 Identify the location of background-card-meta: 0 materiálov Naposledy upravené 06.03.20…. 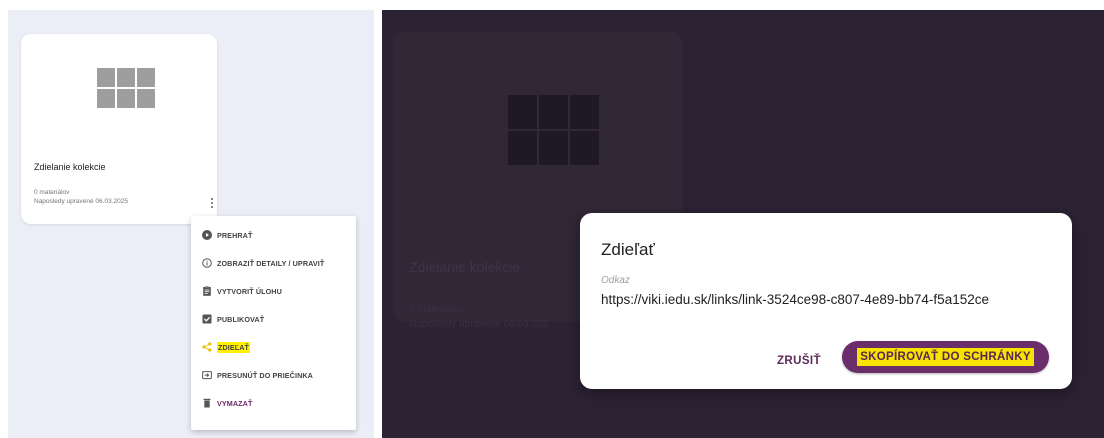
(478, 317).